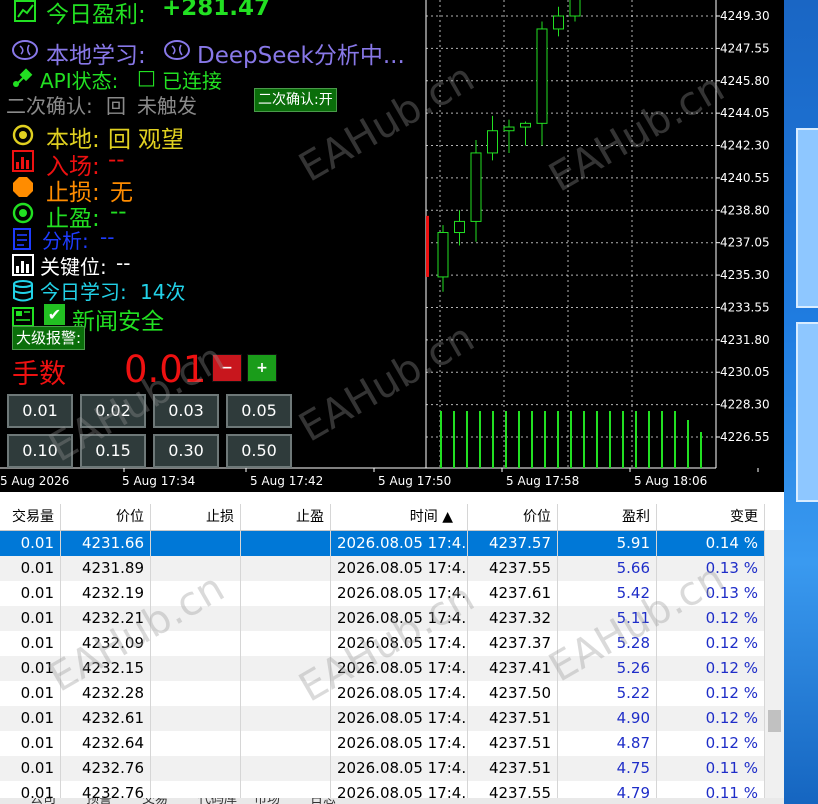 The width and height of the screenshot is (818, 804). Describe the element at coordinates (513, 593) in the screenshot. I see `cell-current-price: 4237.61` at that location.